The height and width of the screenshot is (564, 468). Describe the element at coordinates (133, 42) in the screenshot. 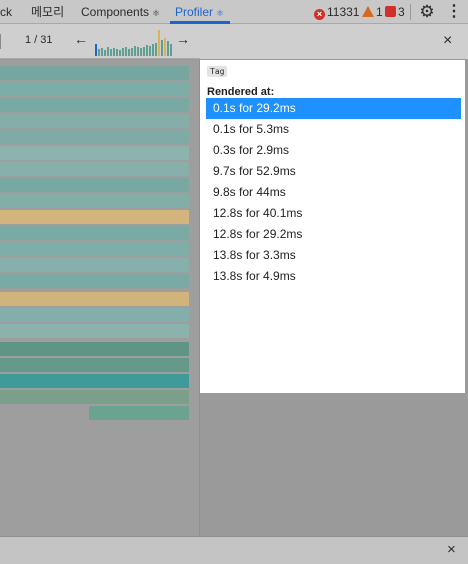

I see `commit-chart` at that location.